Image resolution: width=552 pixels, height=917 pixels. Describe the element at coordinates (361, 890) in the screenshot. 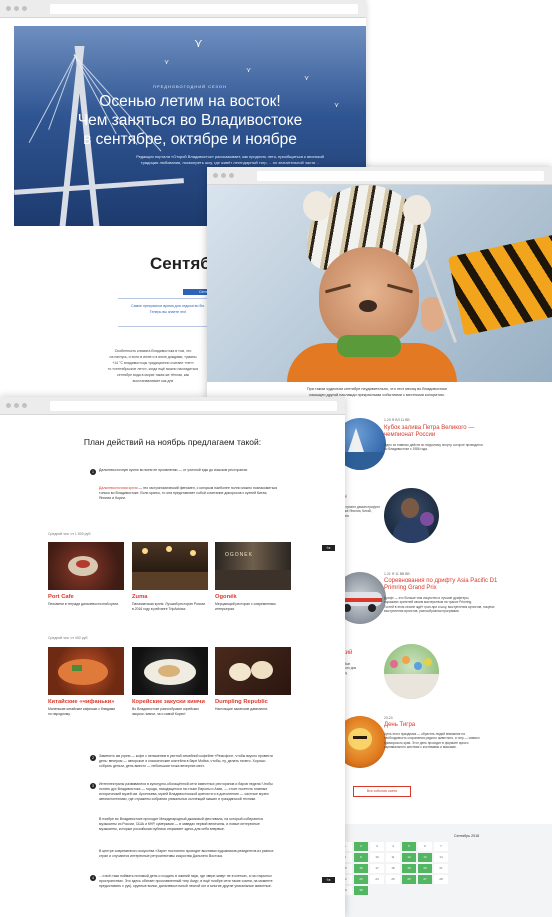

I see `calendar-day: 30` at that location.